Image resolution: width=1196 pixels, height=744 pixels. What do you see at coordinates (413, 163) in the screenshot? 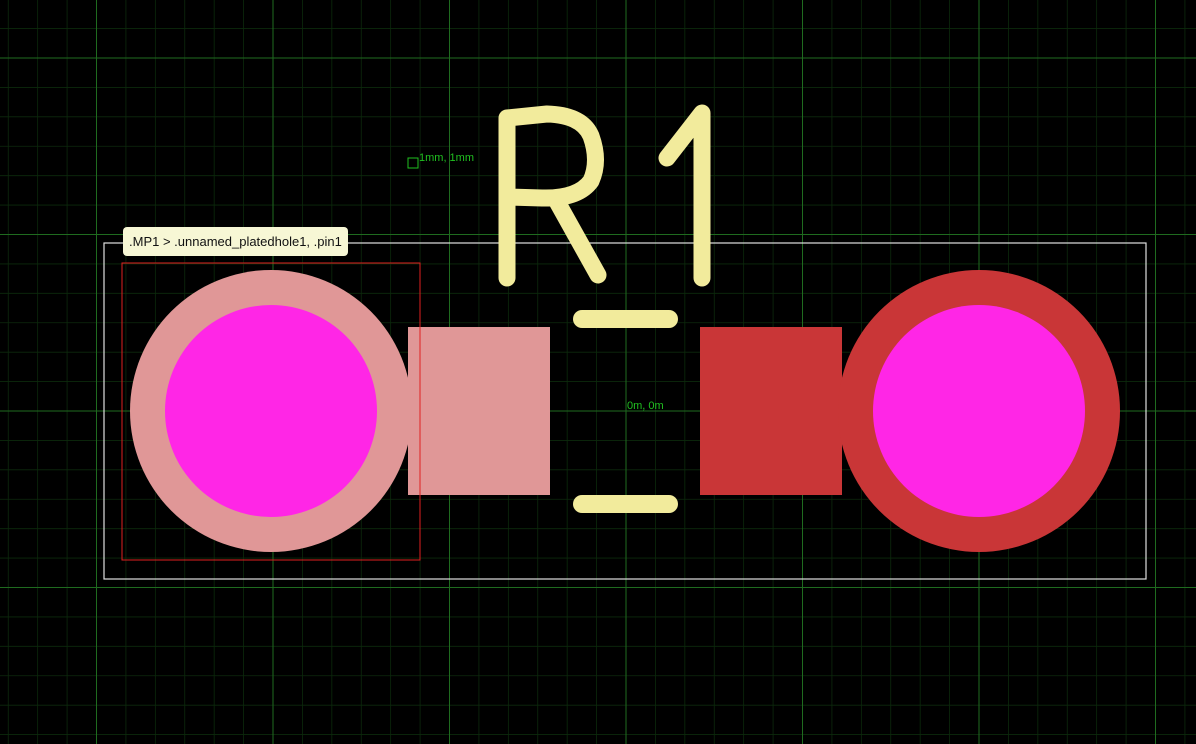
I see `grid-origin-marker-icon` at bounding box center [413, 163].